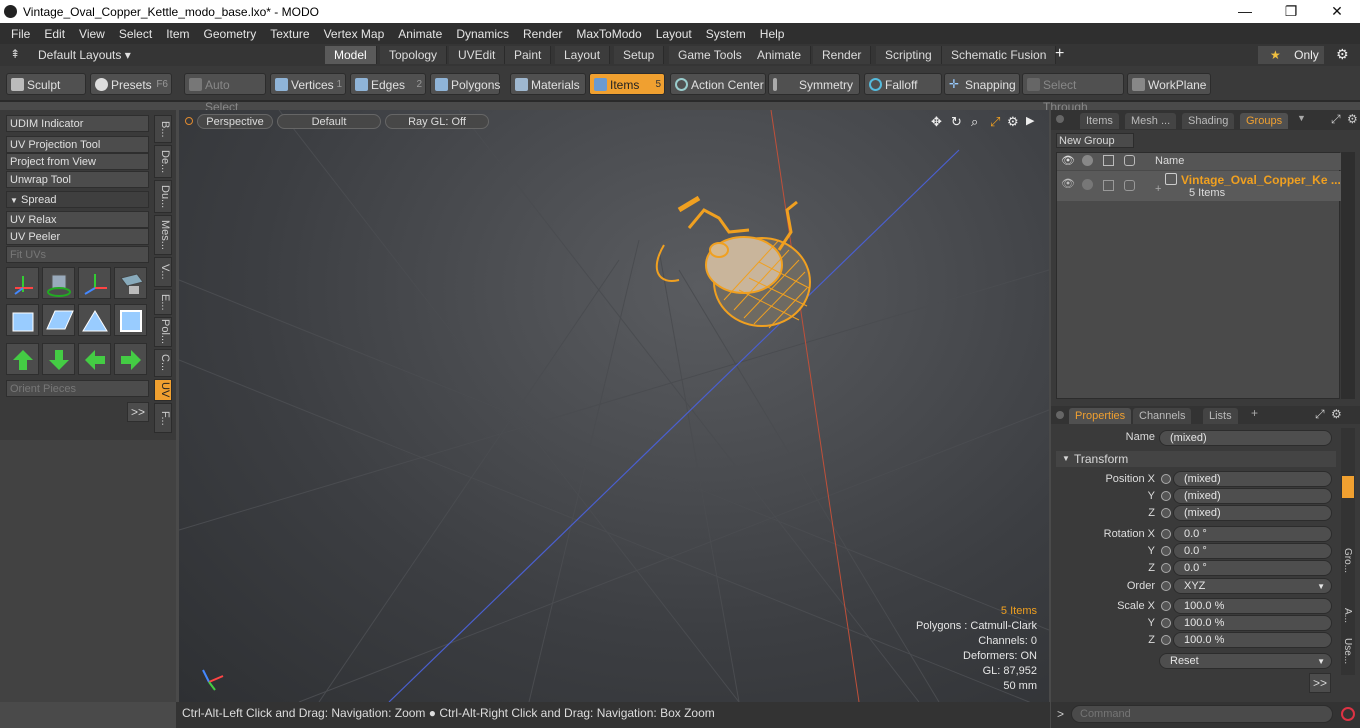 This screenshot has width=1360, height=728. What do you see at coordinates (1166, 568) in the screenshot?
I see `rotation-z-anim-icon` at bounding box center [1166, 568].